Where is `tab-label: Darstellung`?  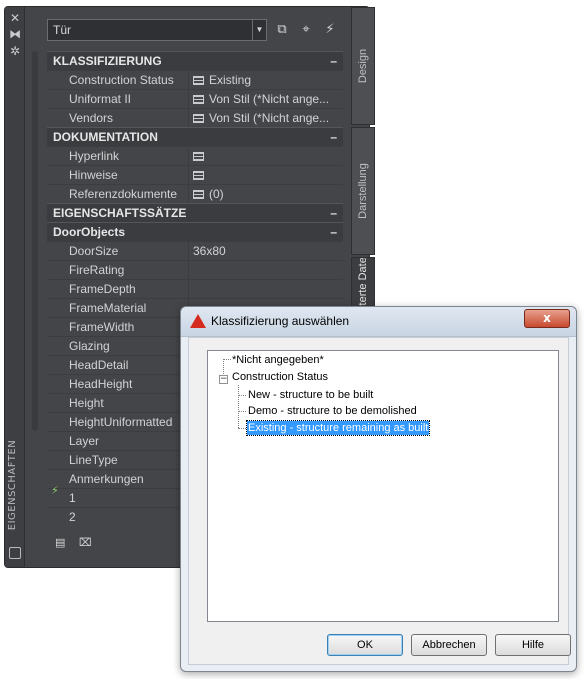
tab-label: Darstellung is located at coordinates (363, 191).